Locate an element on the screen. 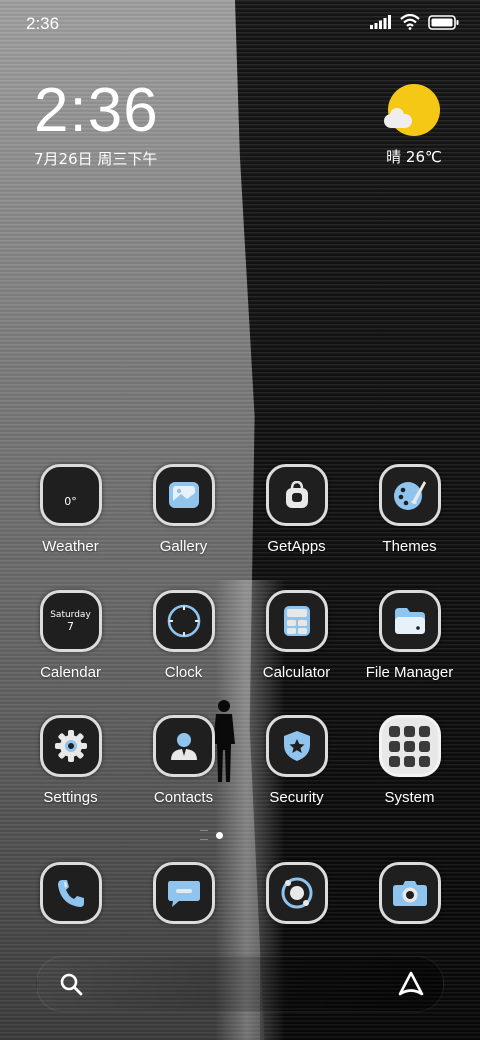 The image size is (480, 1040). signal-icon is located at coordinates (380, 22).